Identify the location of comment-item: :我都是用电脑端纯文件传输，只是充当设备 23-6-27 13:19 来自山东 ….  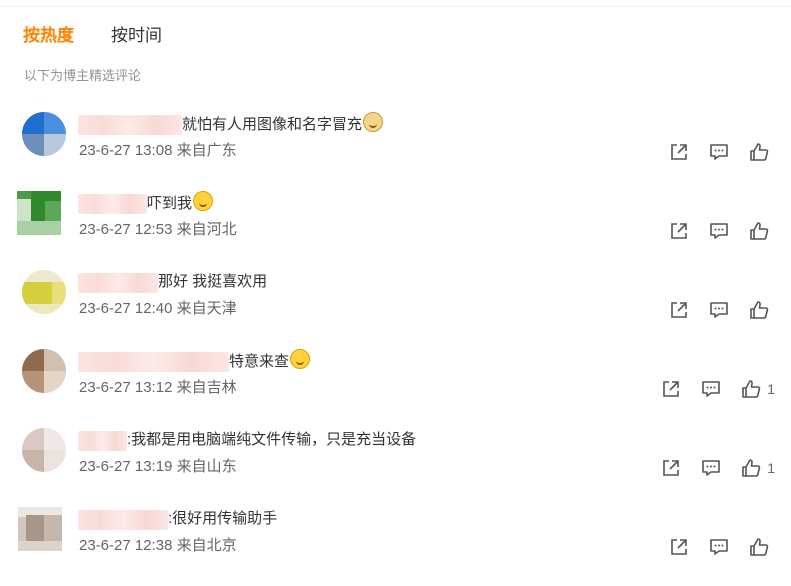
(395, 464).